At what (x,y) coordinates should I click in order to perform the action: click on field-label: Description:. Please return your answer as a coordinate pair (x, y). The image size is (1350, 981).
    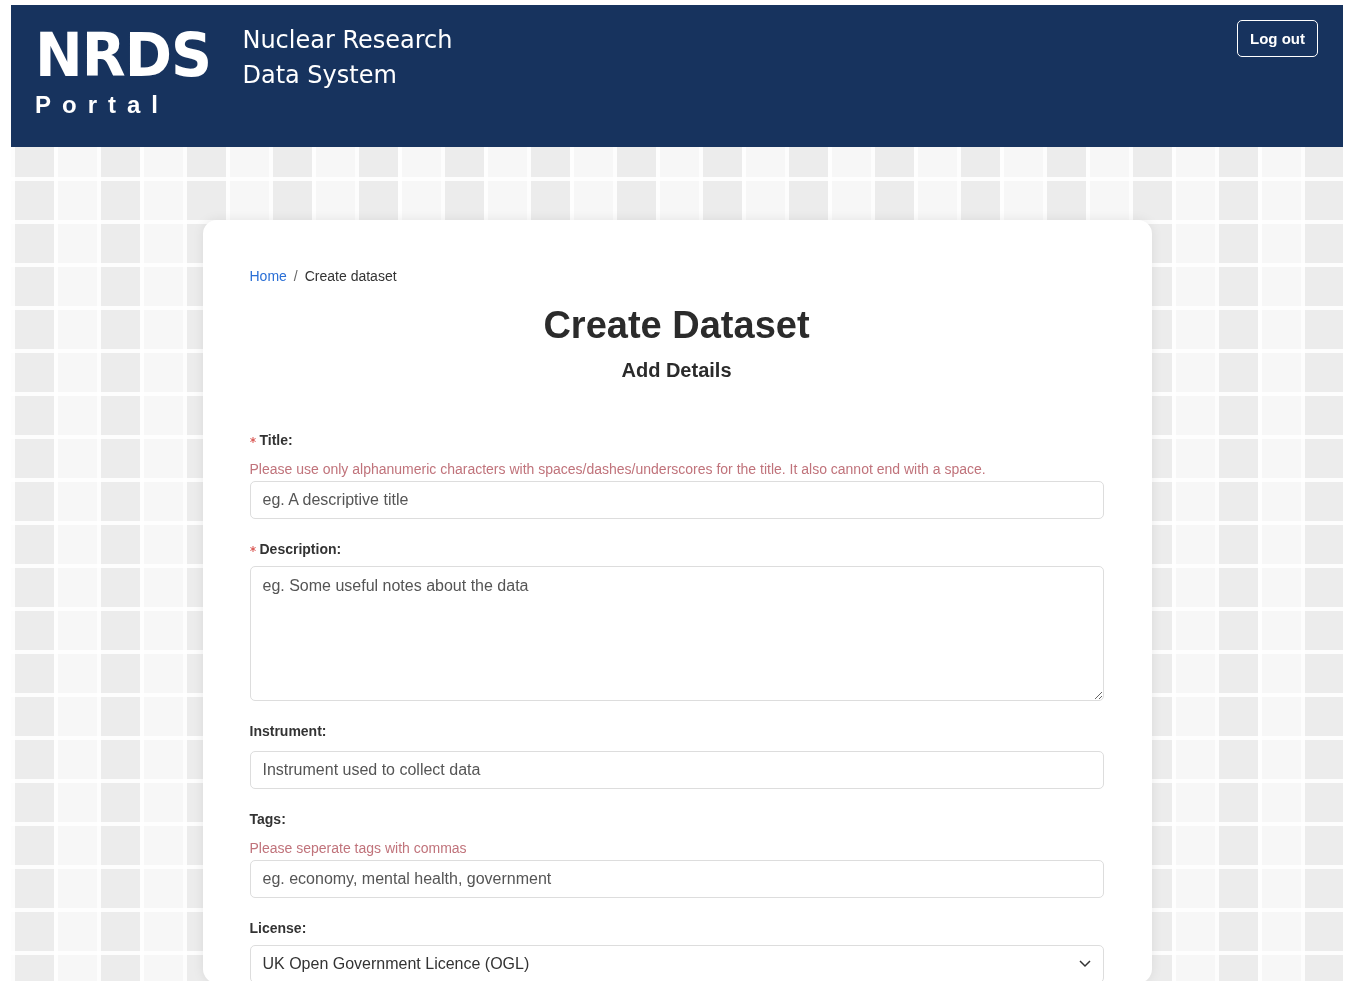
    Looking at the image, I should click on (300, 549).